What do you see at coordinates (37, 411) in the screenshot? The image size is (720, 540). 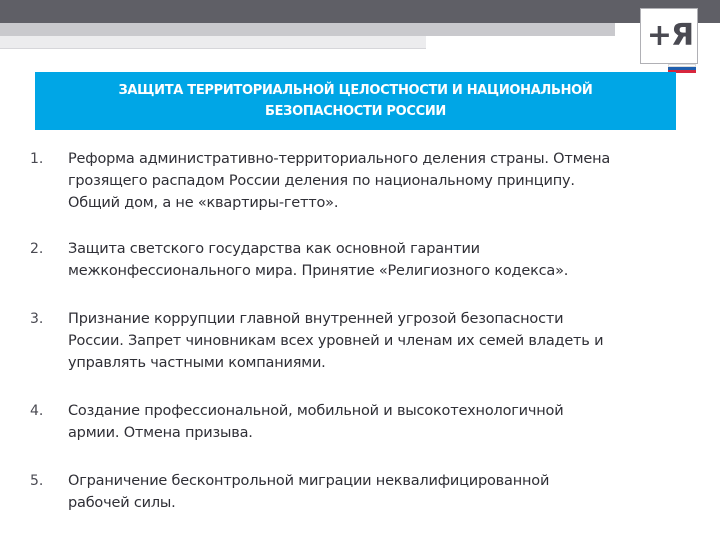 I see `item-number: 4.` at bounding box center [37, 411].